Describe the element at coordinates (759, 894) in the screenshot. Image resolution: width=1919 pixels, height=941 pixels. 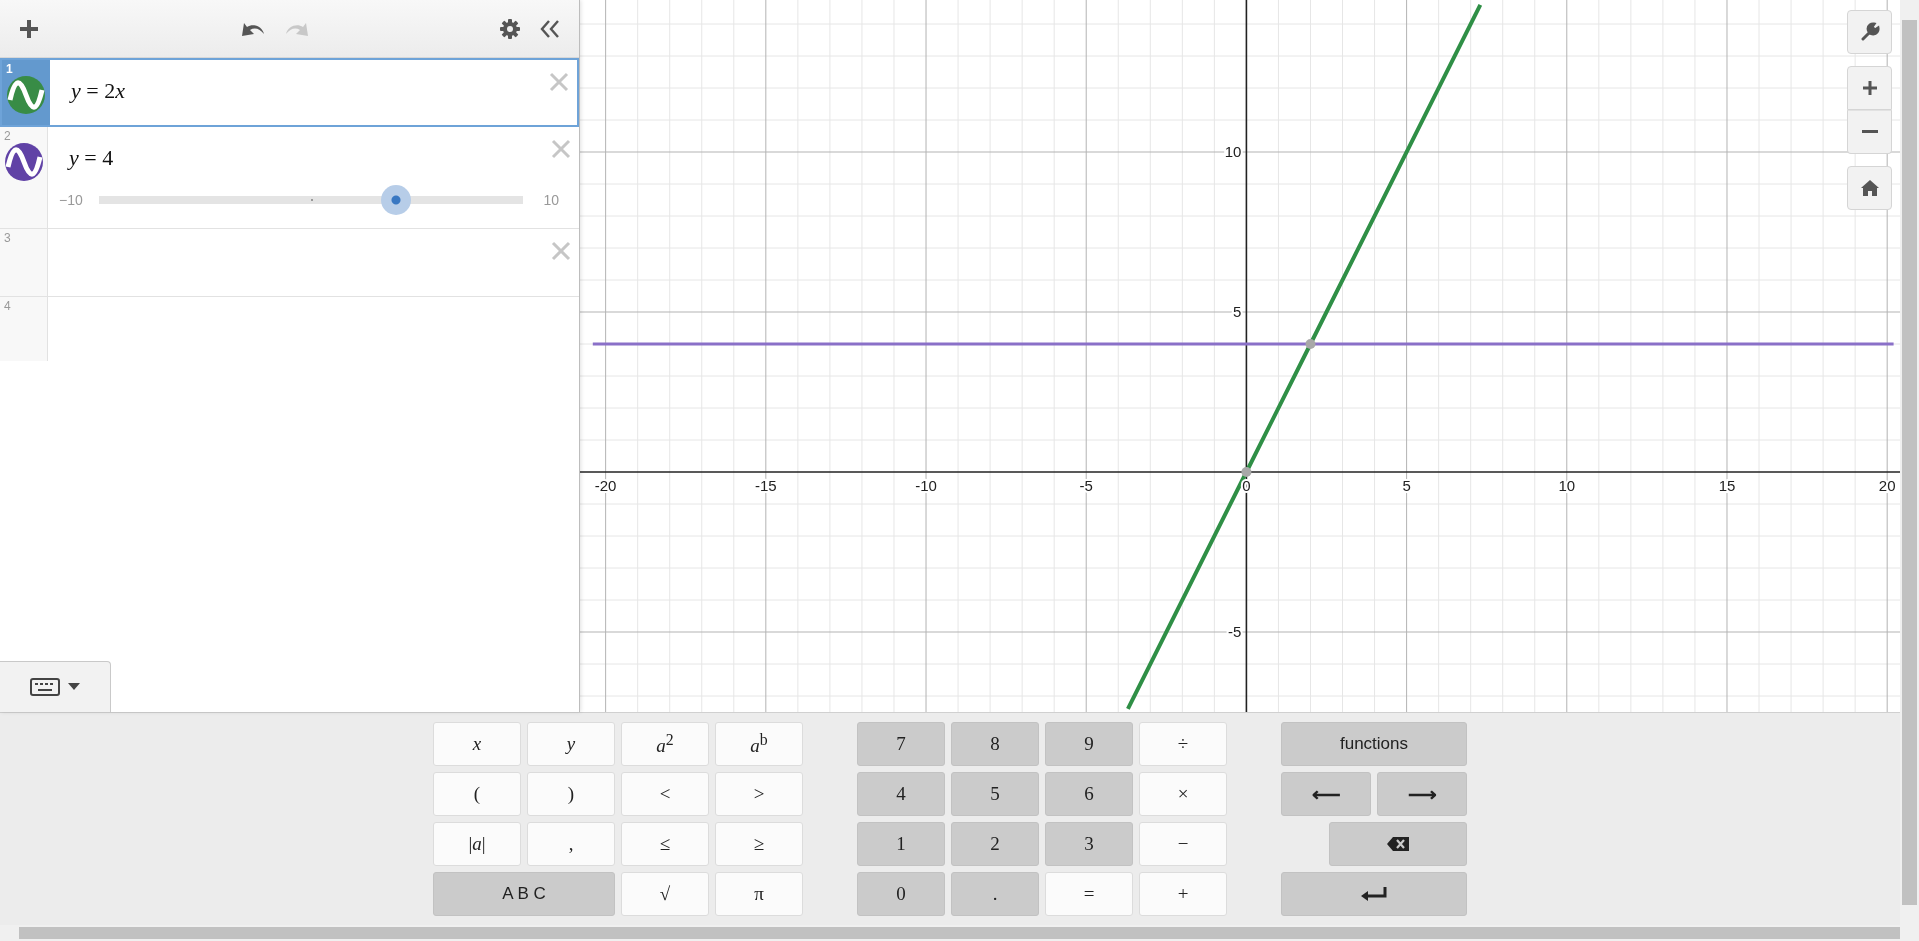
I see `symbol-key: π` at that location.